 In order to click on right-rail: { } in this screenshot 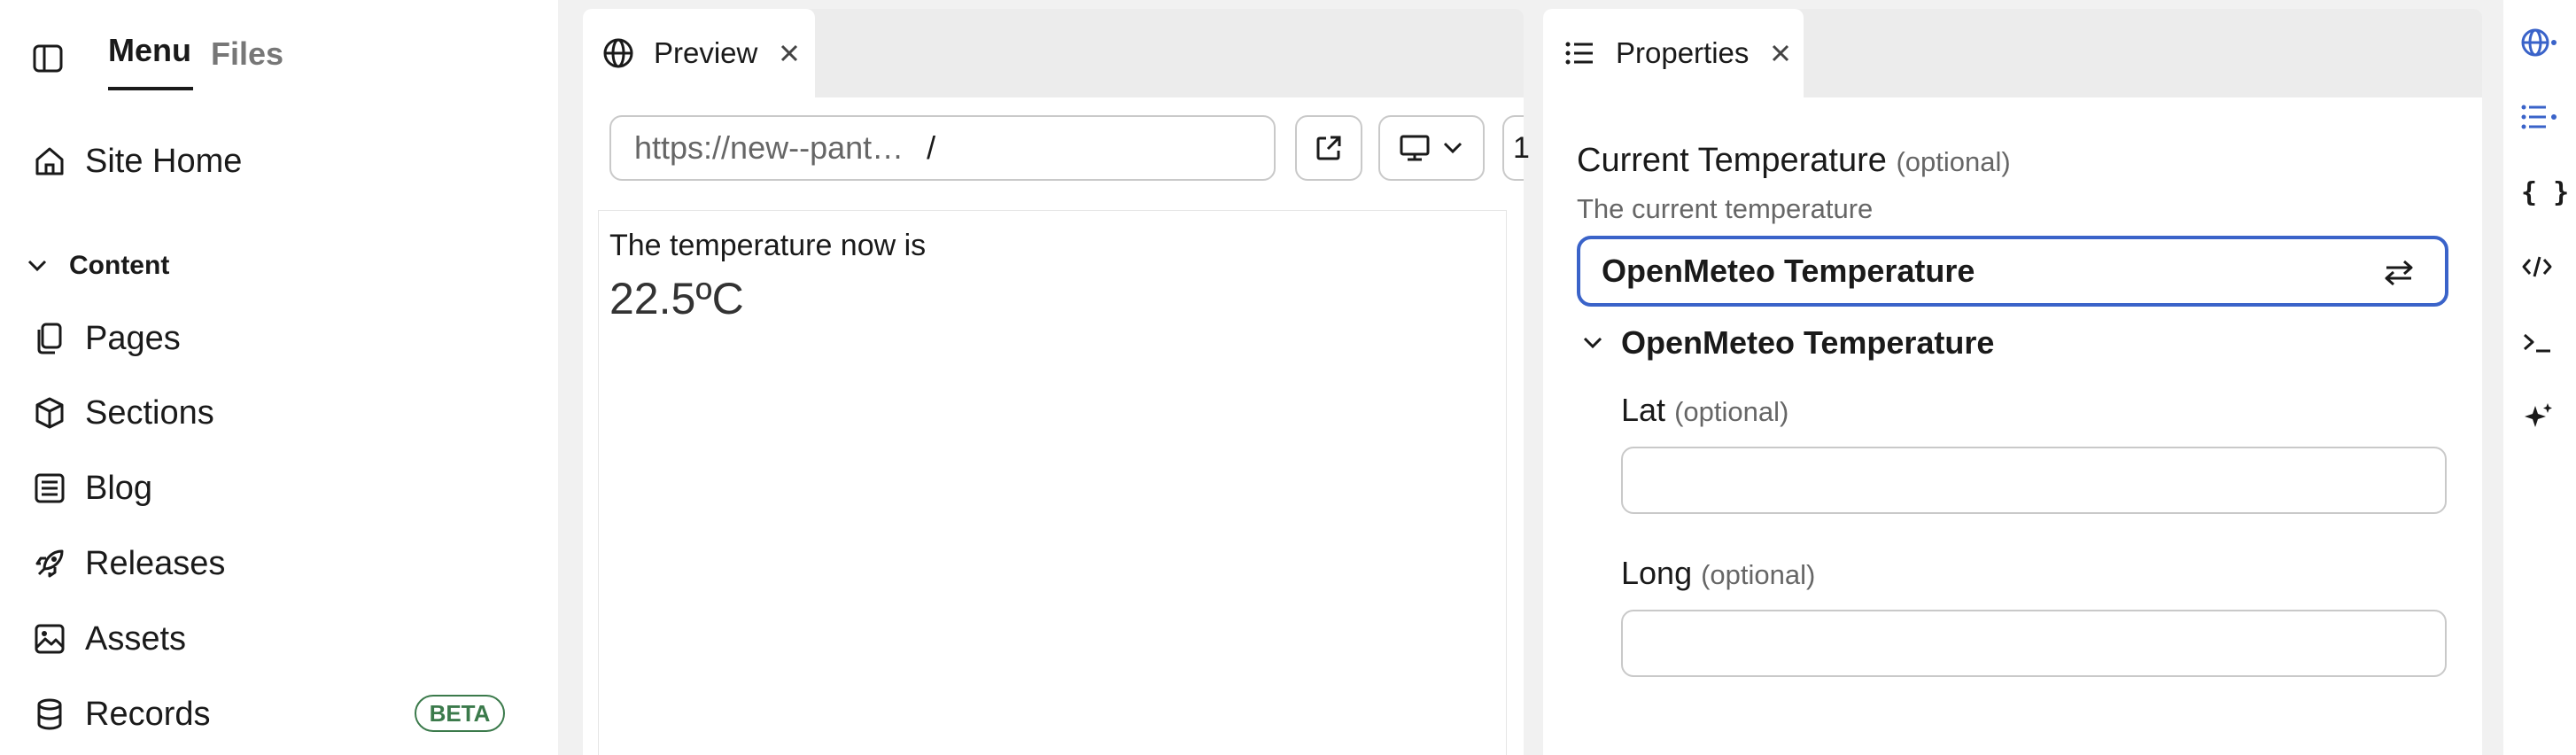, I will do `click(2539, 378)`.